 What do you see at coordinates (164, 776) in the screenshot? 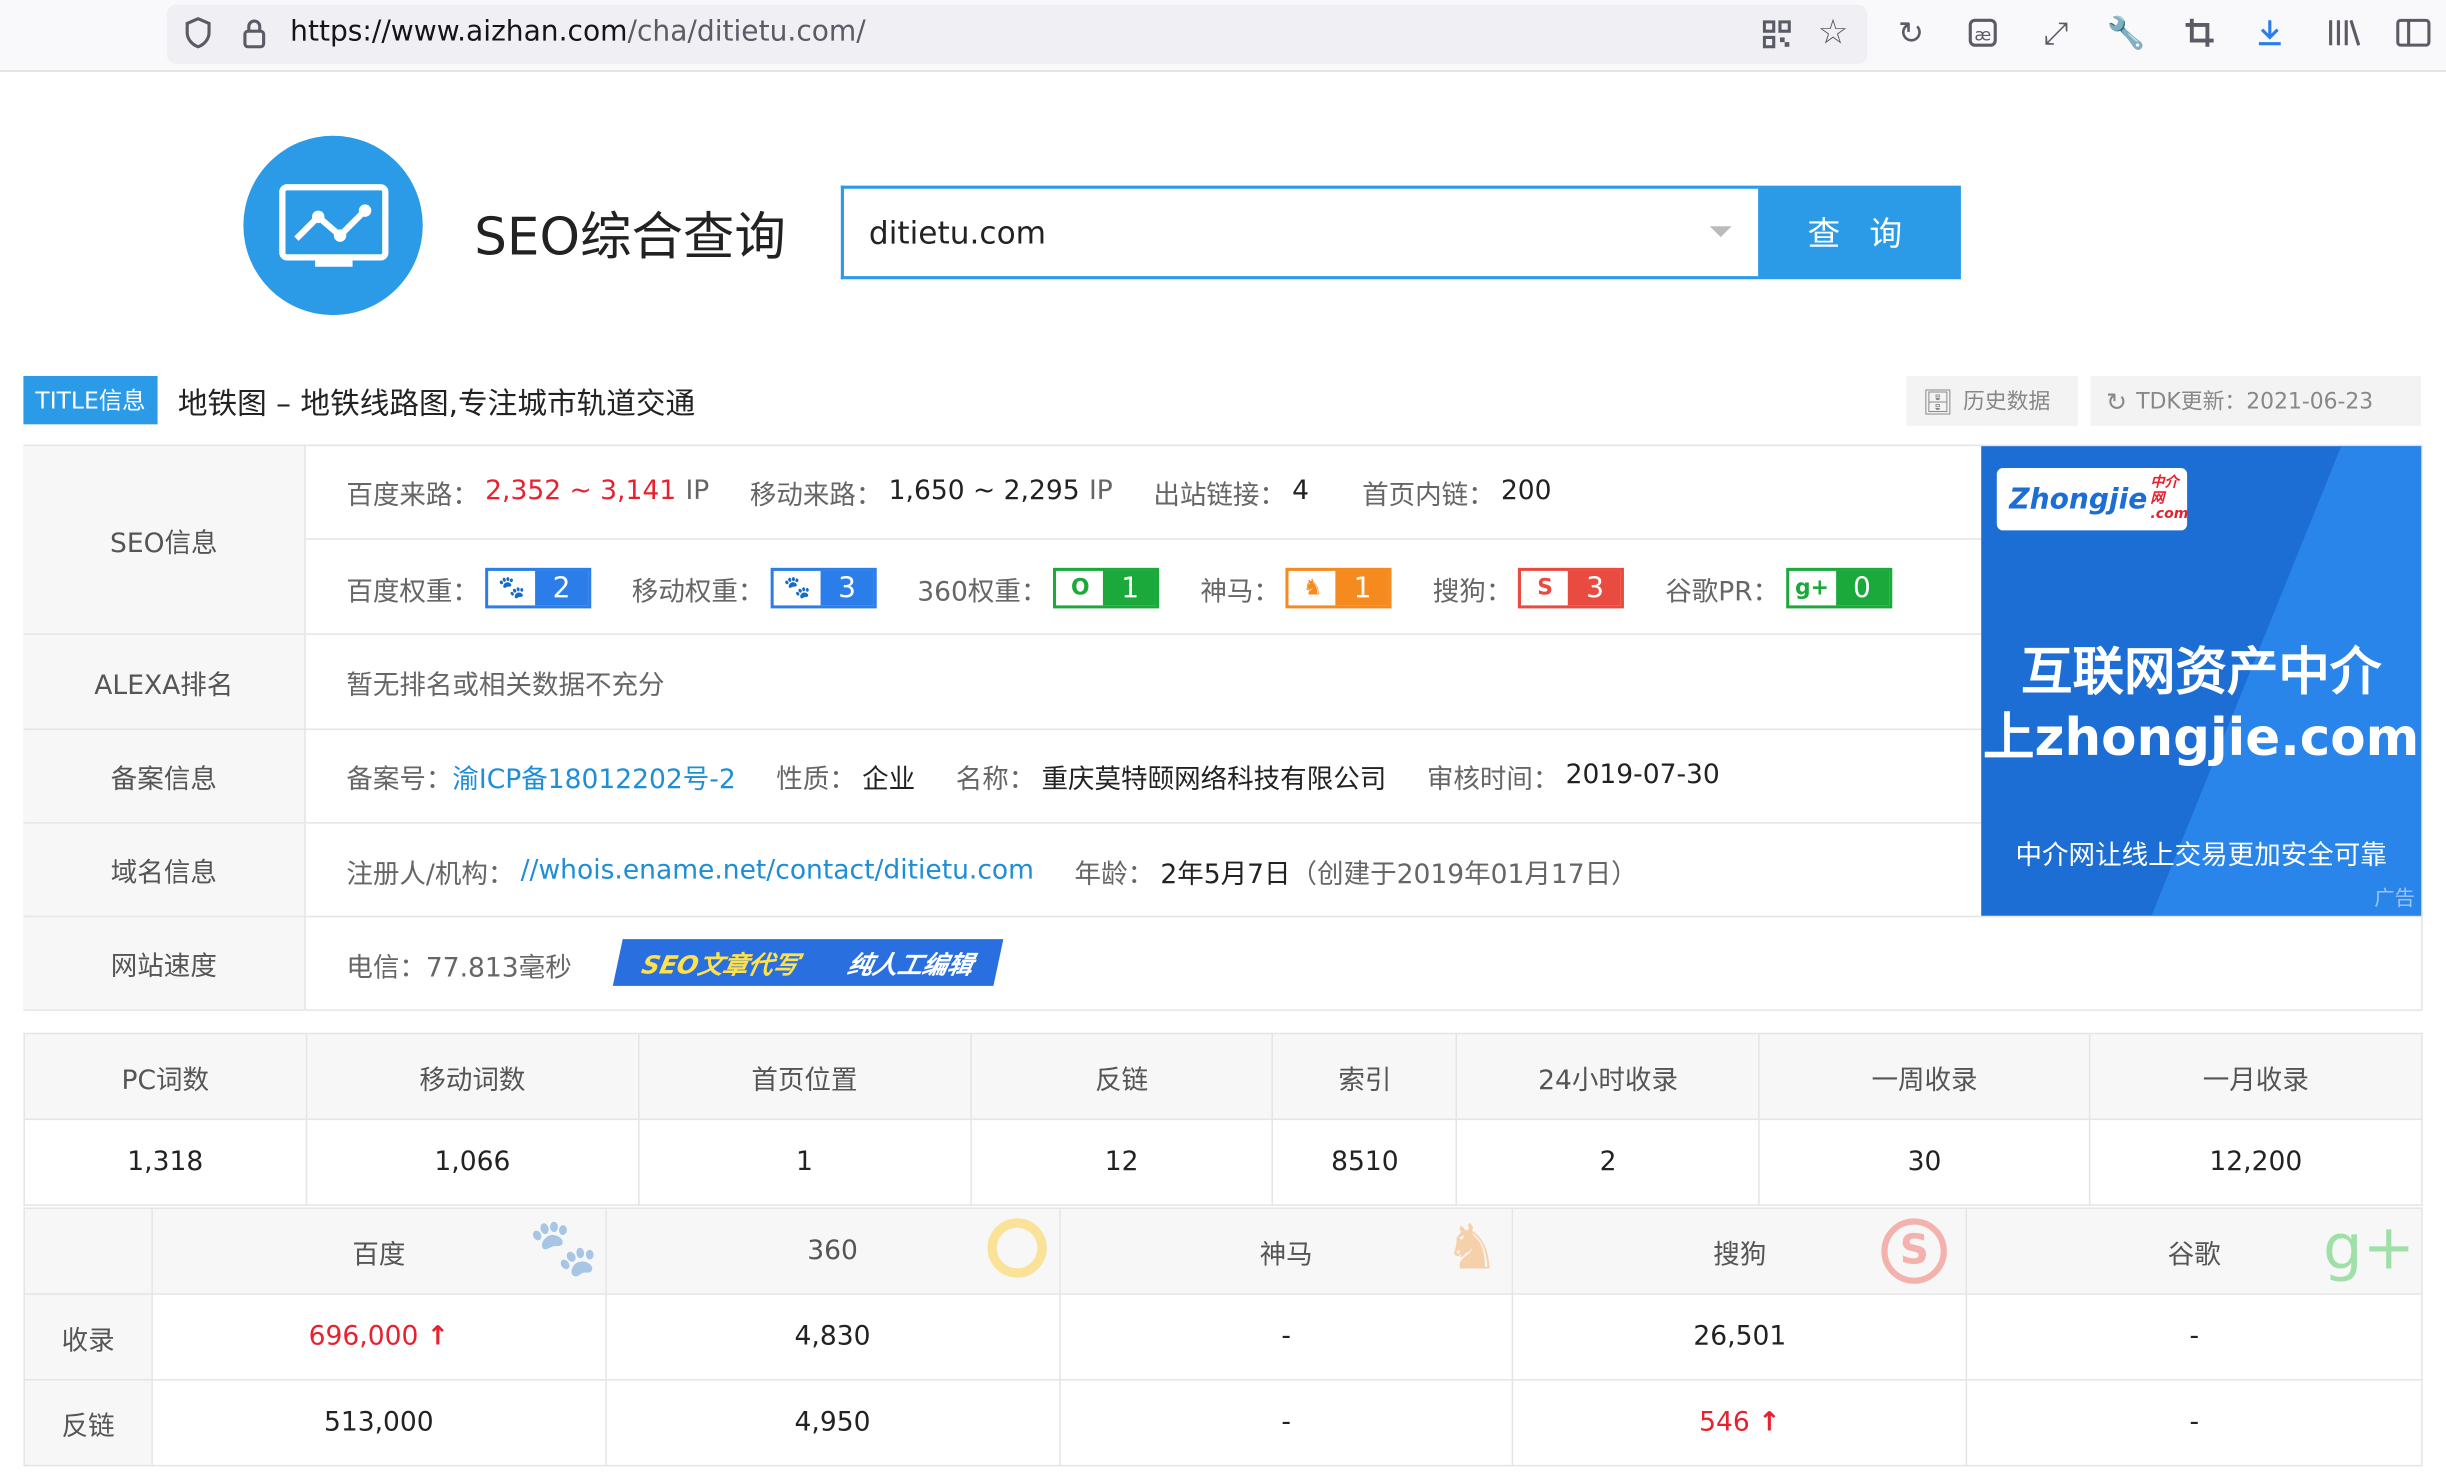
I see `icp-label: 备案信息` at bounding box center [164, 776].